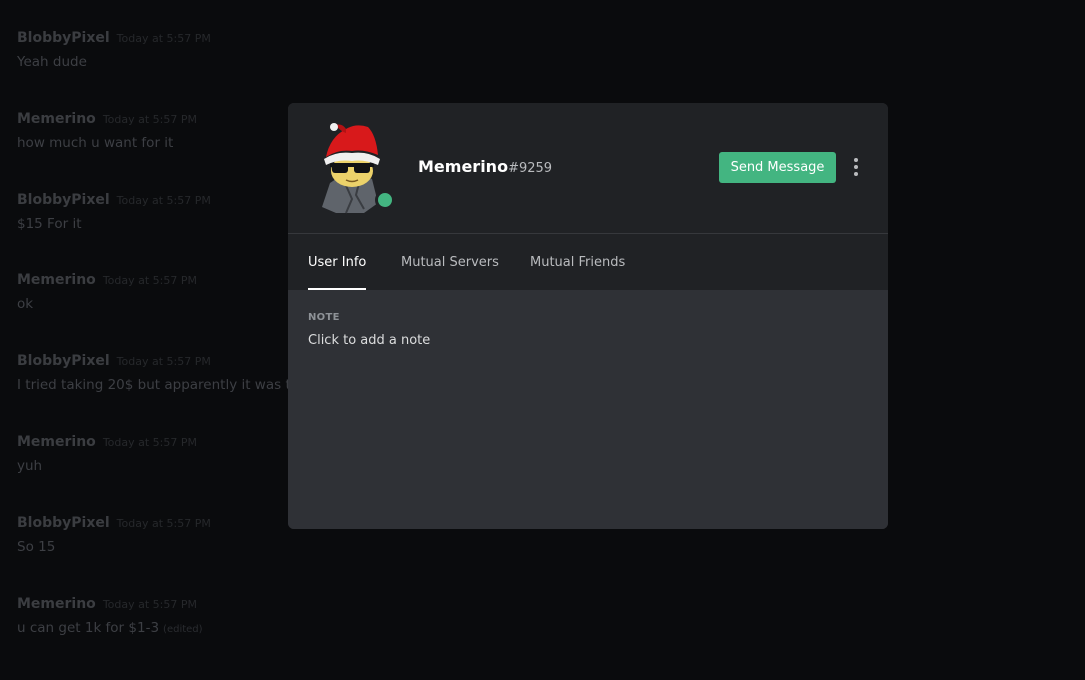 The height and width of the screenshot is (680, 1085). I want to click on discriminator: #9259, so click(530, 168).